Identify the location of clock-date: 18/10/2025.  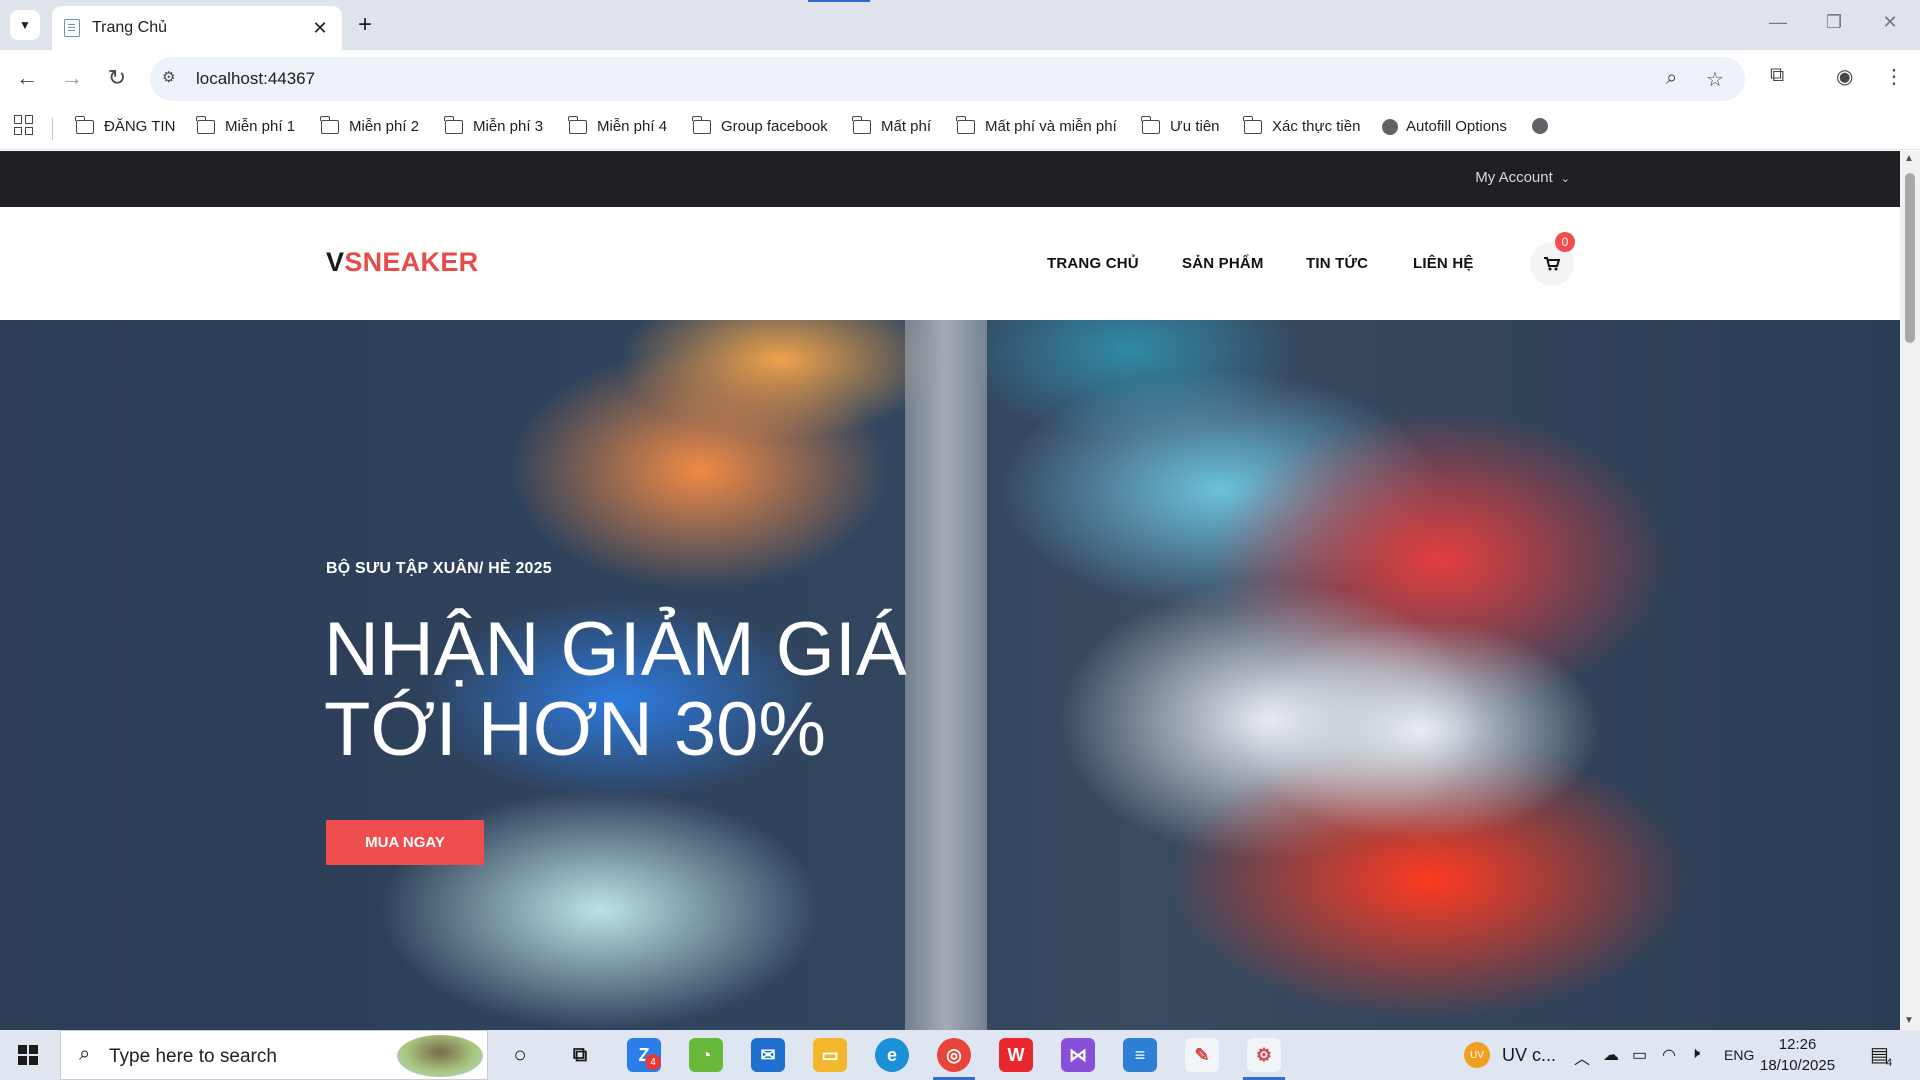
(1798, 1065).